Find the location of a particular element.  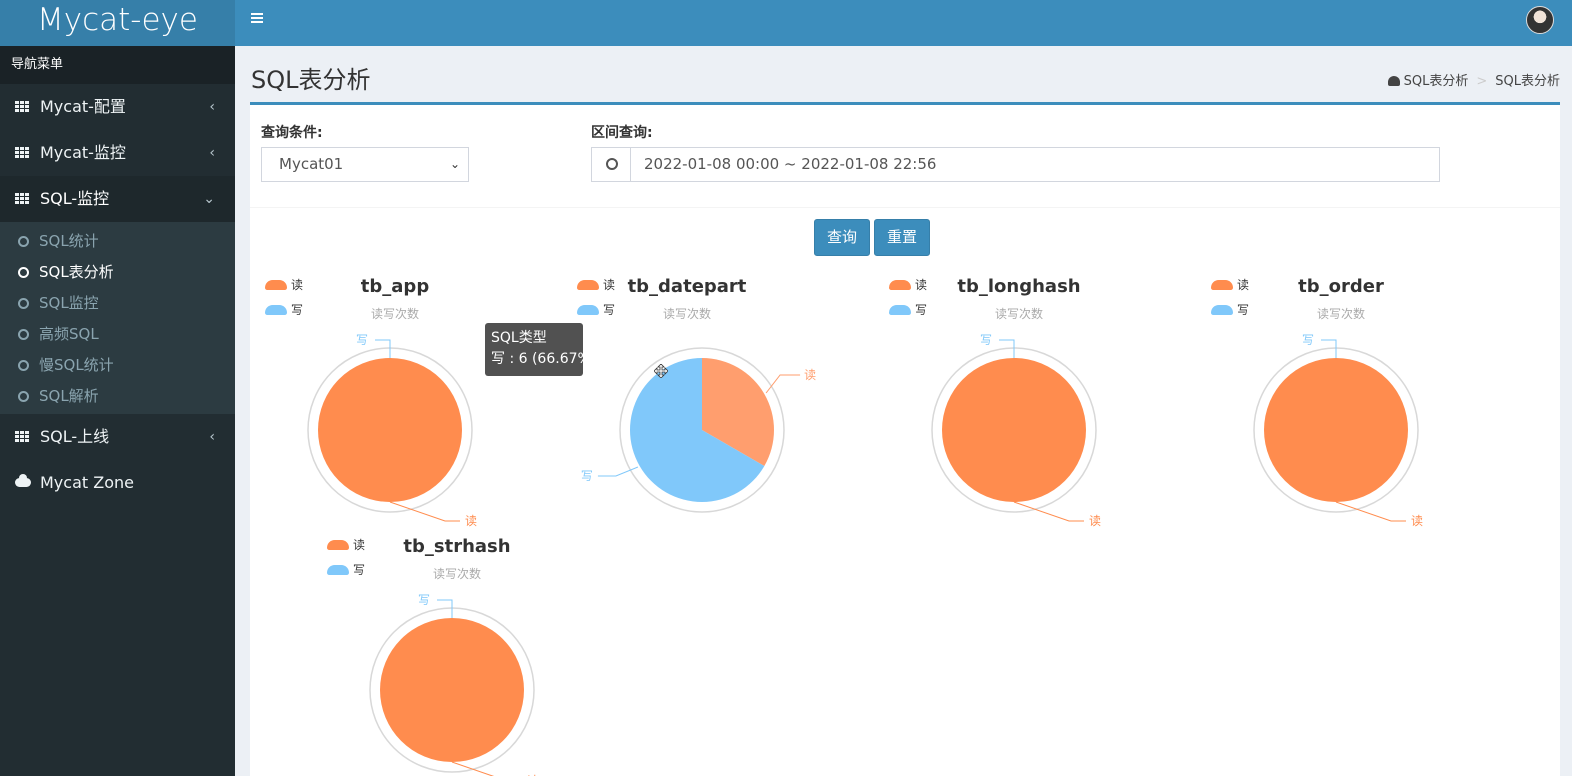

submenu-label: SQL解析 is located at coordinates (69, 396).